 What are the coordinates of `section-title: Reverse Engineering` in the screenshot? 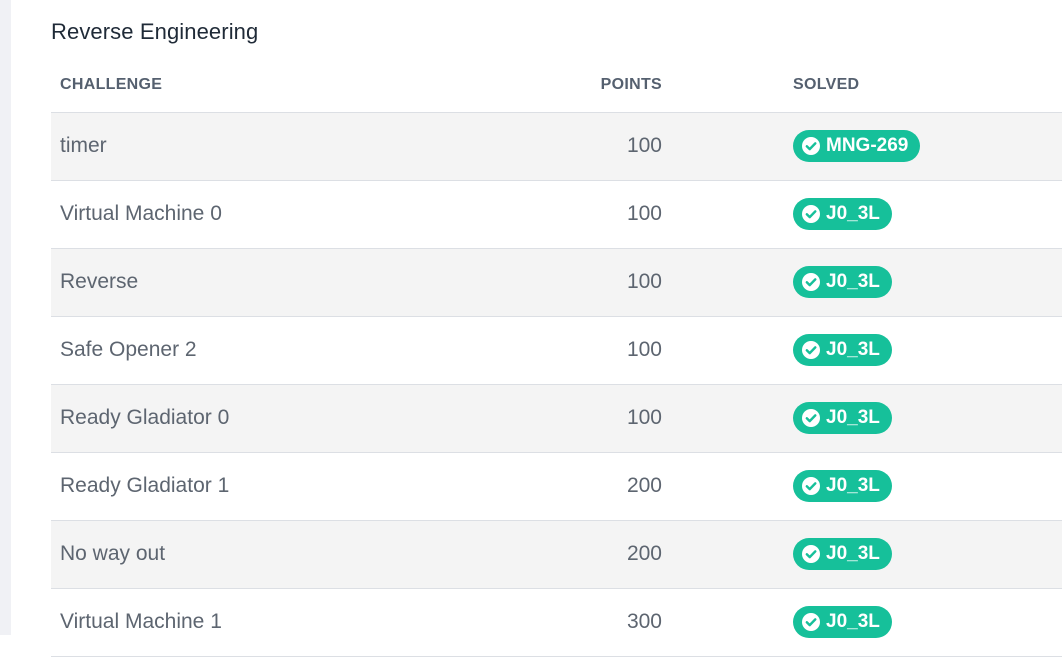 It's located at (155, 31).